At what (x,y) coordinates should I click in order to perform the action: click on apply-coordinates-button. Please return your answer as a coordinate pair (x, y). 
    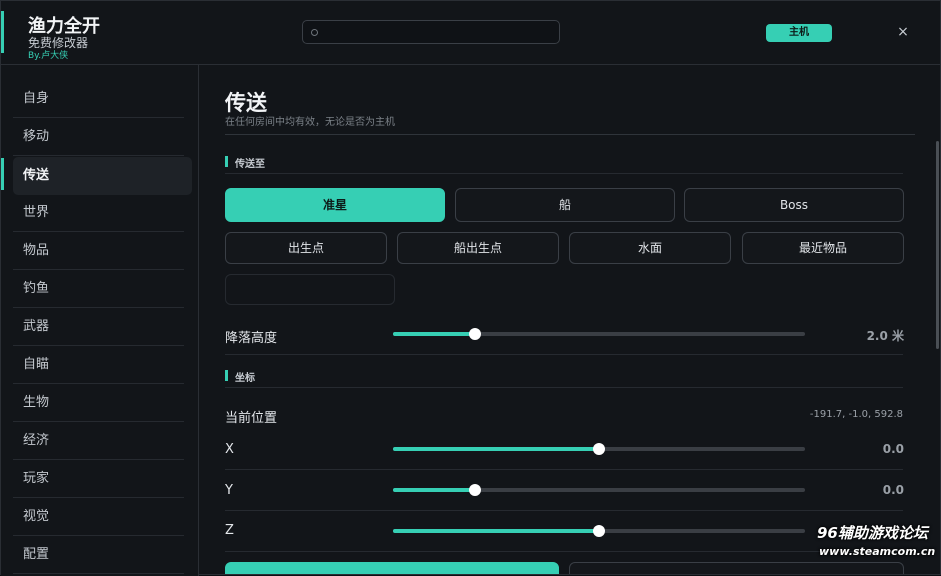
    Looking at the image, I should click on (392, 568).